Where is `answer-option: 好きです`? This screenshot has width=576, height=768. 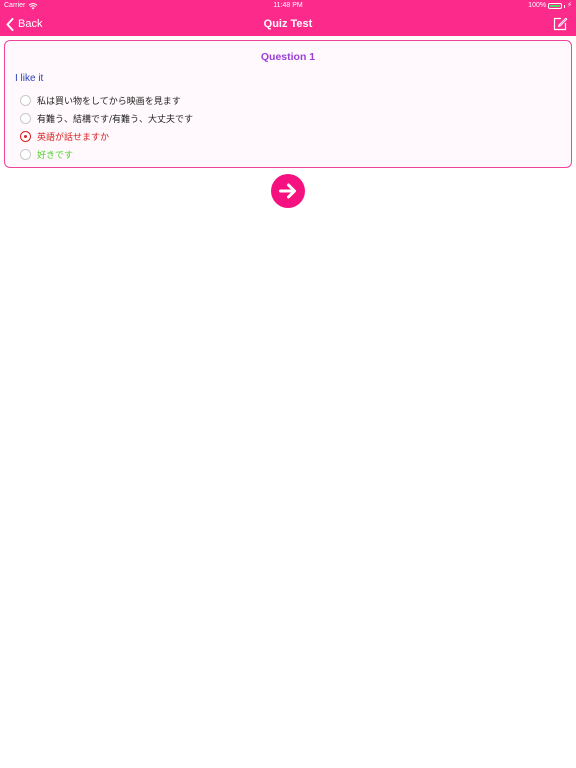
answer-option: 好きです is located at coordinates (46, 154).